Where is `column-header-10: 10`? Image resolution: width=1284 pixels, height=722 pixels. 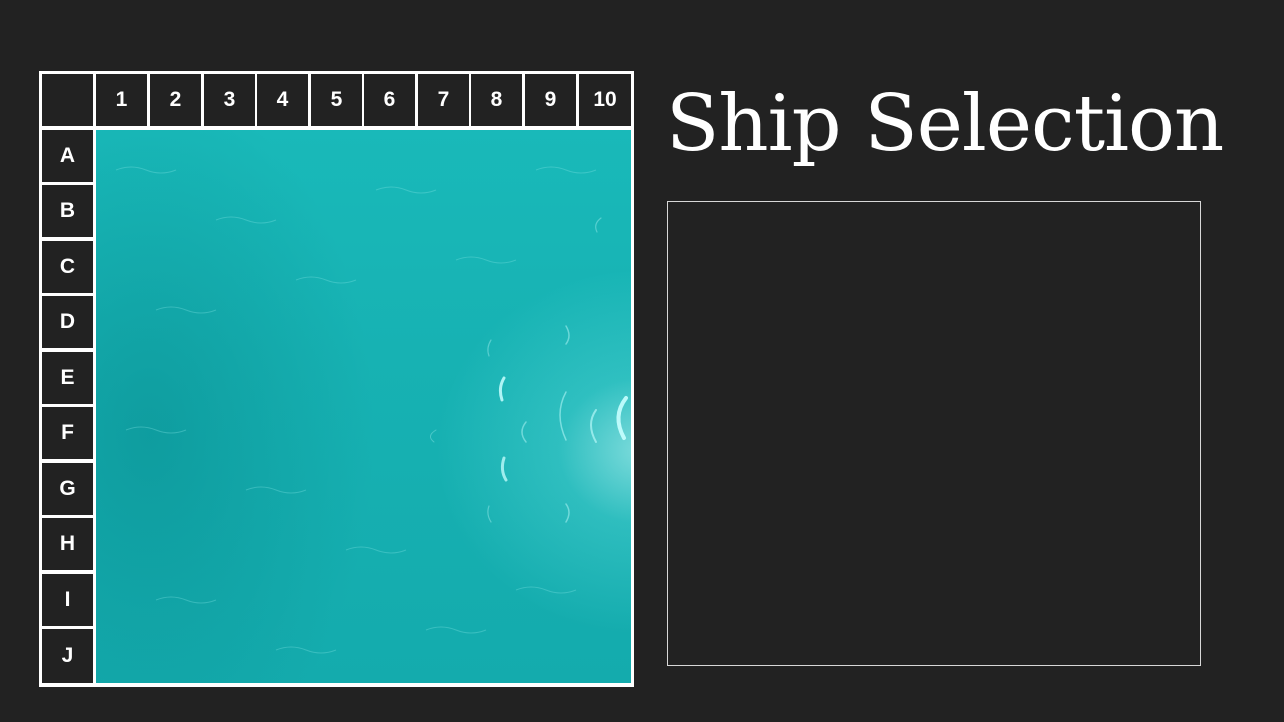 column-header-10: 10 is located at coordinates (605, 100).